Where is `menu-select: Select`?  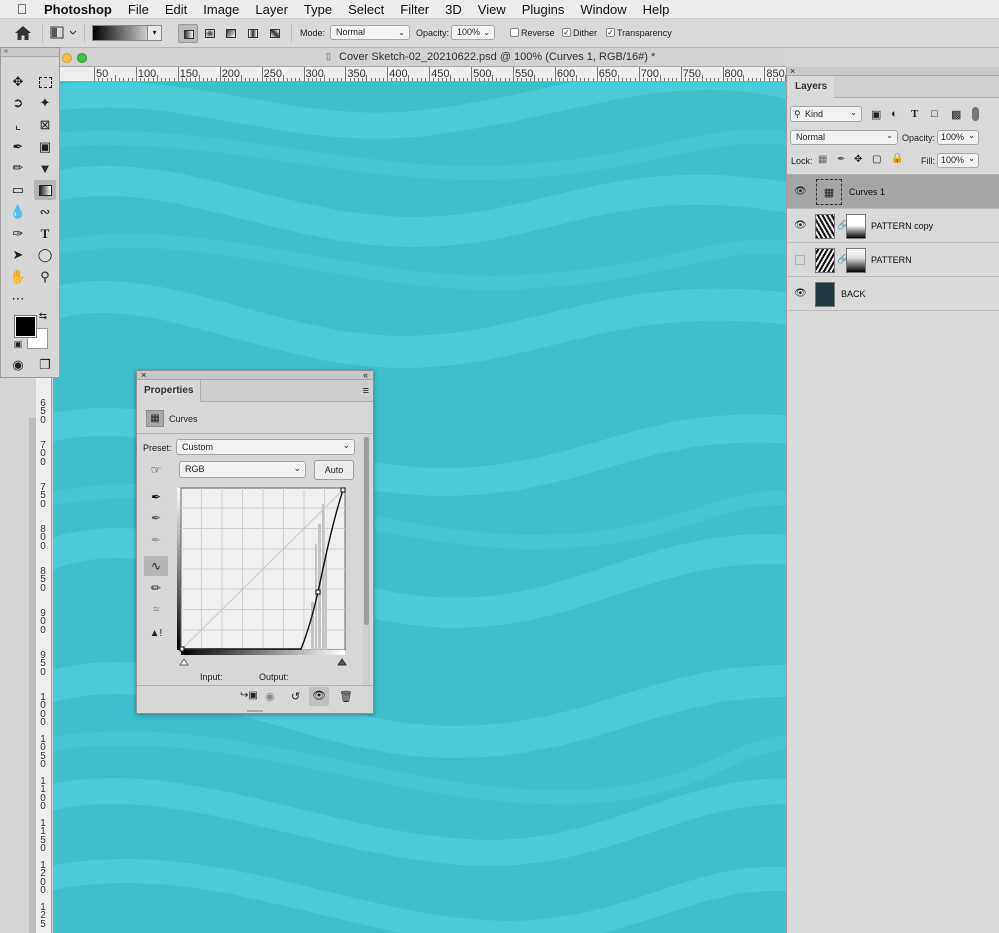 menu-select: Select is located at coordinates (366, 9).